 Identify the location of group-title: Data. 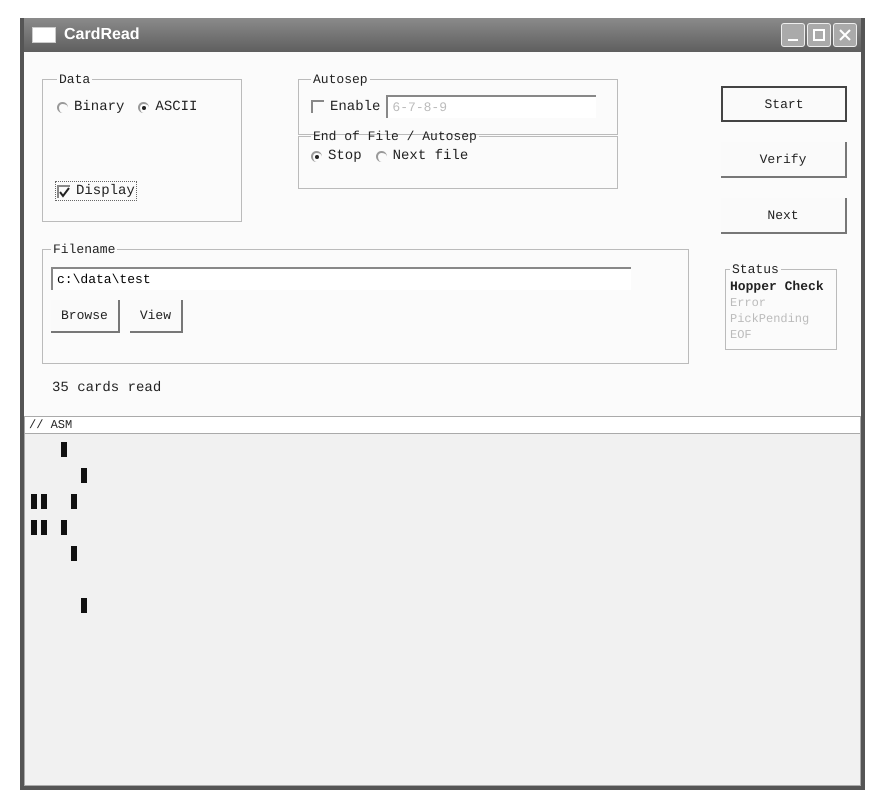
(75, 79).